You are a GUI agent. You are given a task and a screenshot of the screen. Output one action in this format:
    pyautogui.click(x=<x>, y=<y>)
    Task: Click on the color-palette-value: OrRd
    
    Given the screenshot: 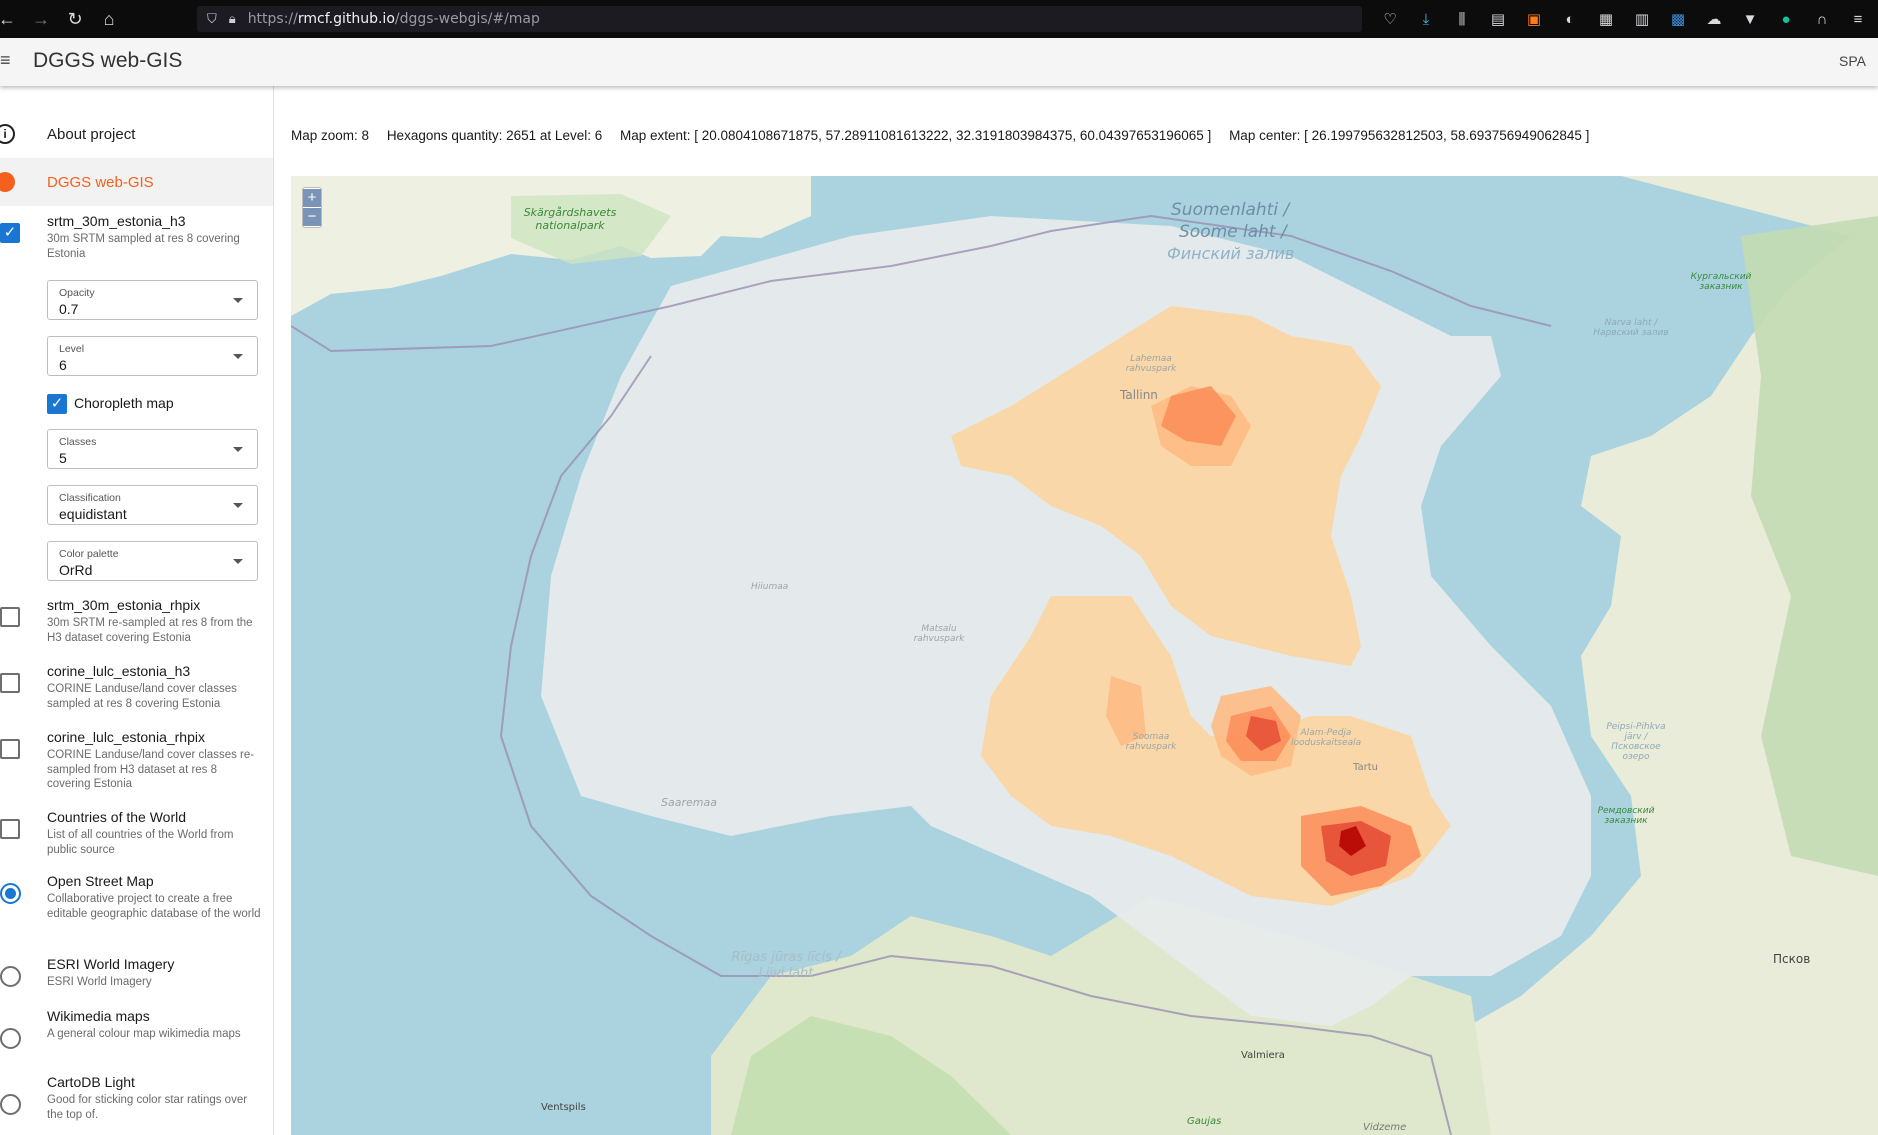 What is the action you would take?
    pyautogui.click(x=76, y=570)
    